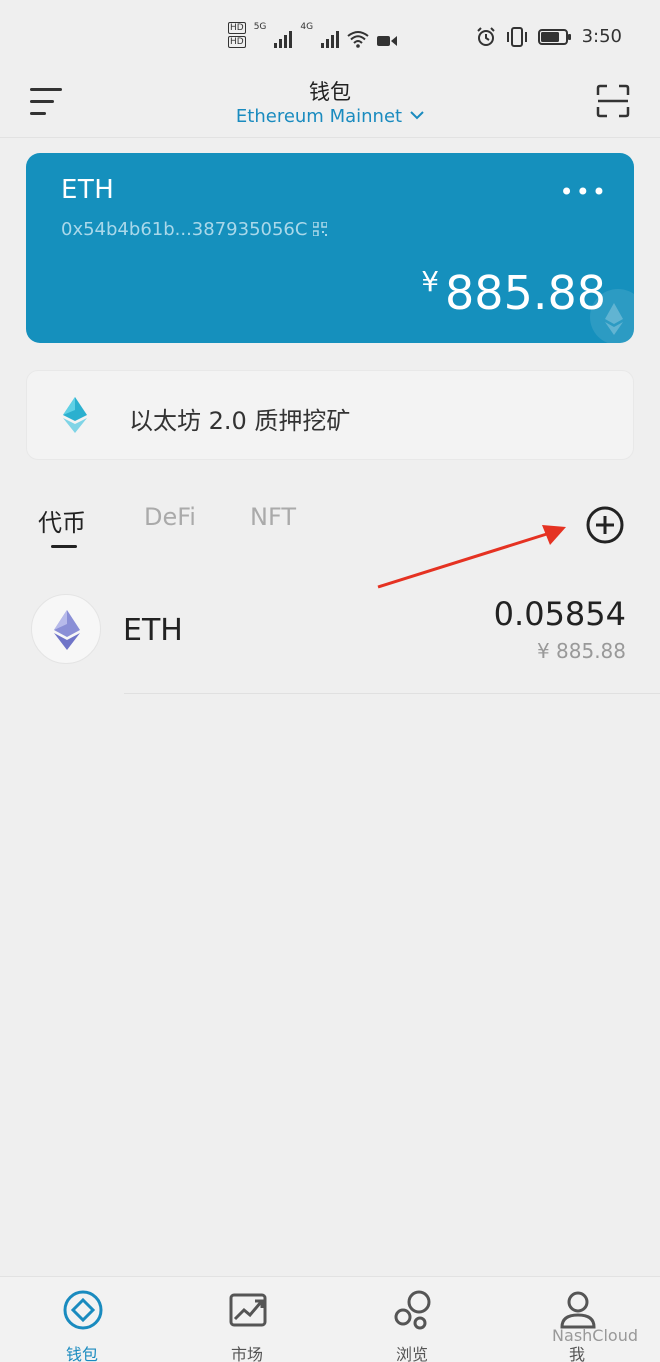  What do you see at coordinates (358, 39) in the screenshot?
I see `wifi-icon` at bounding box center [358, 39].